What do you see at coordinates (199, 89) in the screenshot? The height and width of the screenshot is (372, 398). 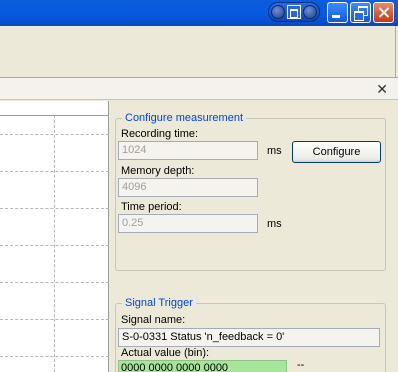 I see `panel-header: ✕` at bounding box center [199, 89].